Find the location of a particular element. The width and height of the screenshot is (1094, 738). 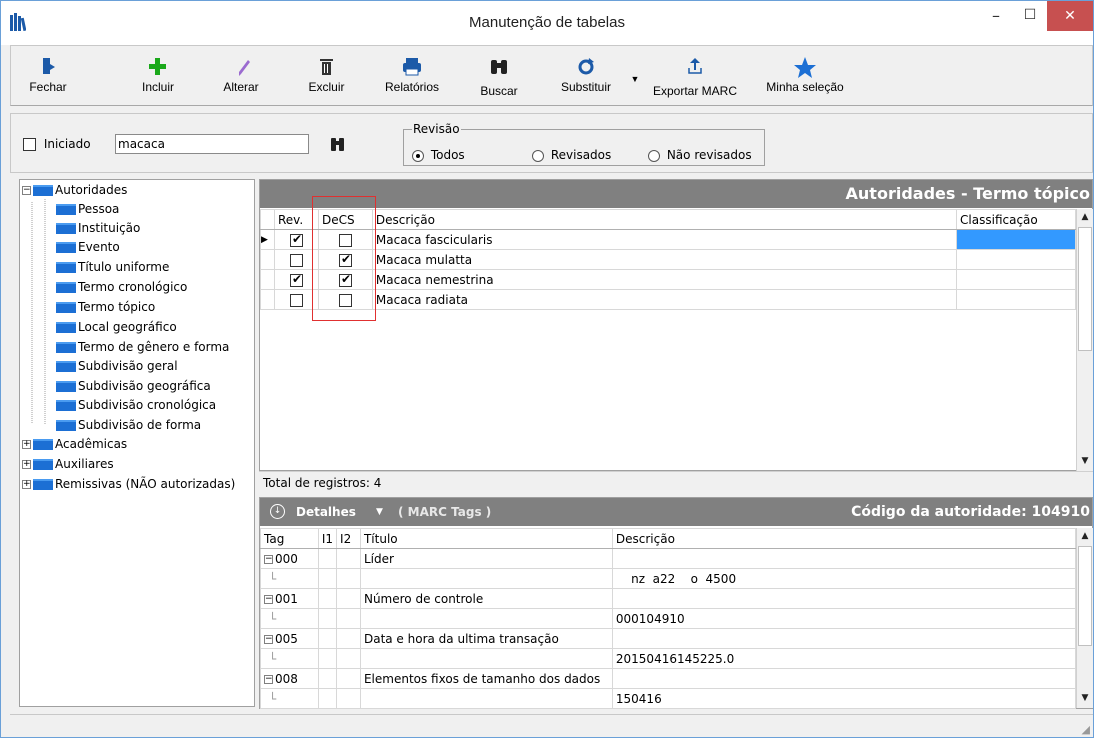

incluir-button: Incluir is located at coordinates (158, 76).